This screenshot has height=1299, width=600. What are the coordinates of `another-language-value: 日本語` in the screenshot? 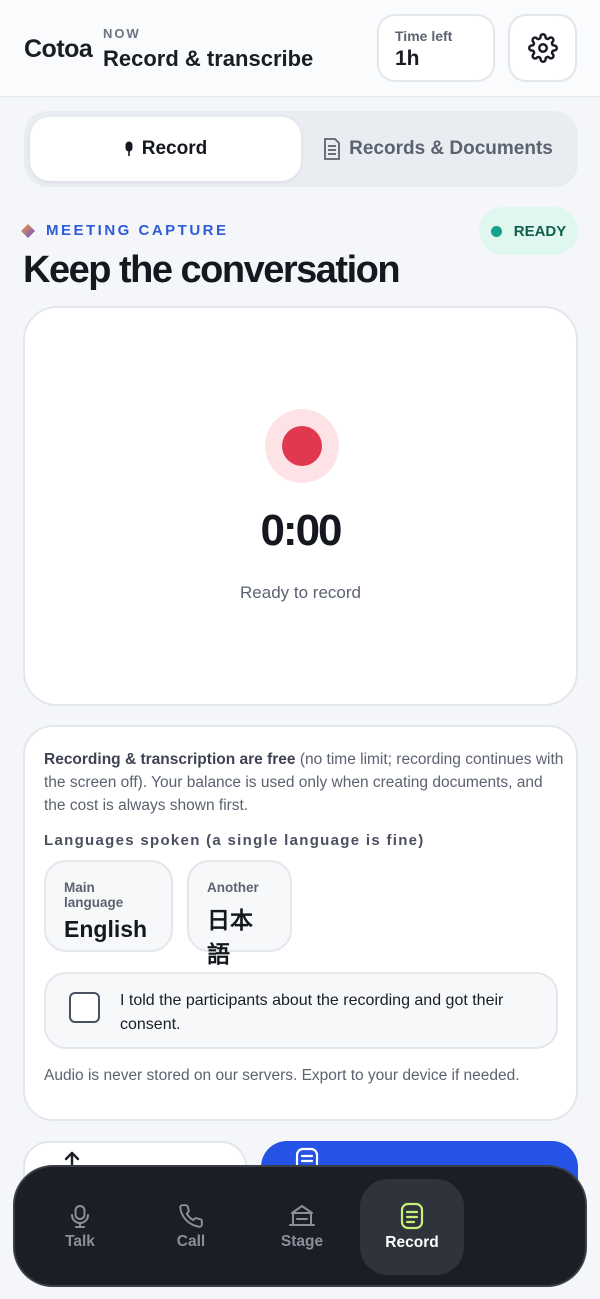 It's located at (230, 937).